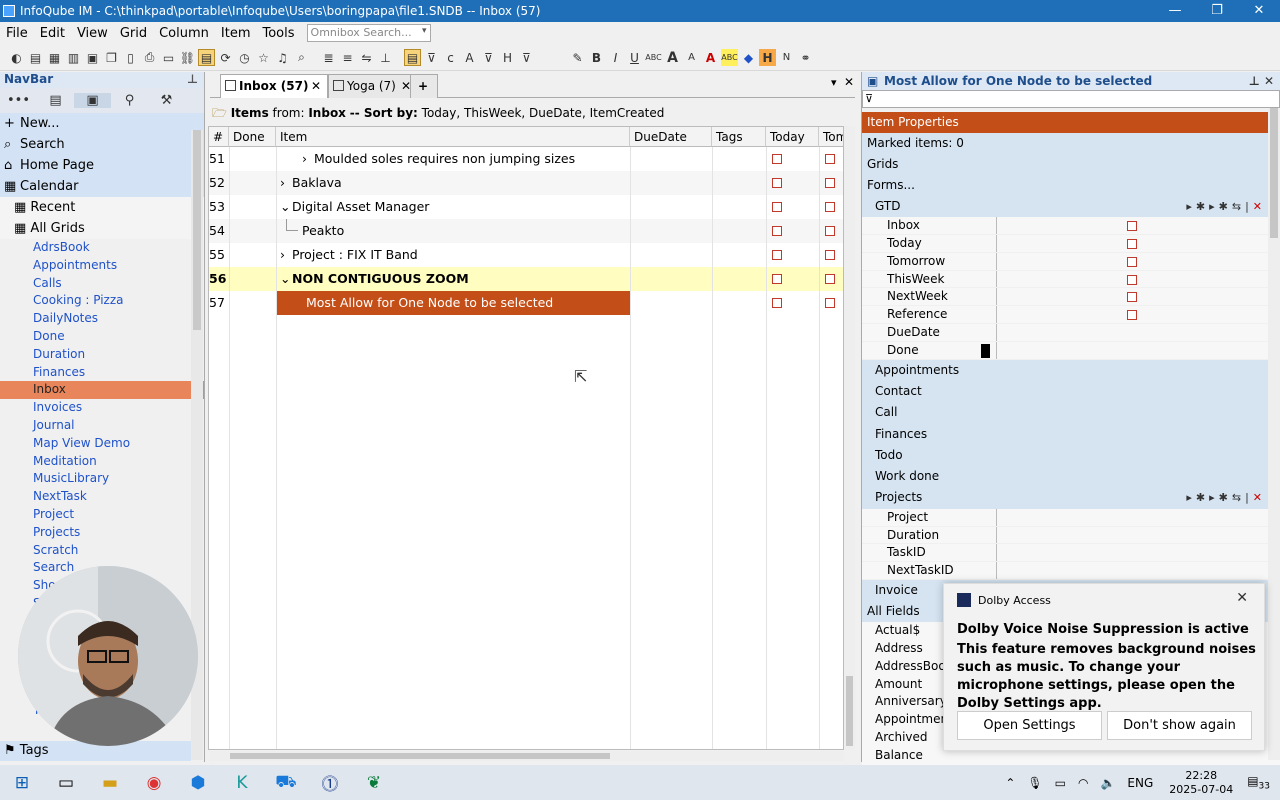  Describe the element at coordinates (133, 33) in the screenshot. I see `menu-grid: Grid` at that location.